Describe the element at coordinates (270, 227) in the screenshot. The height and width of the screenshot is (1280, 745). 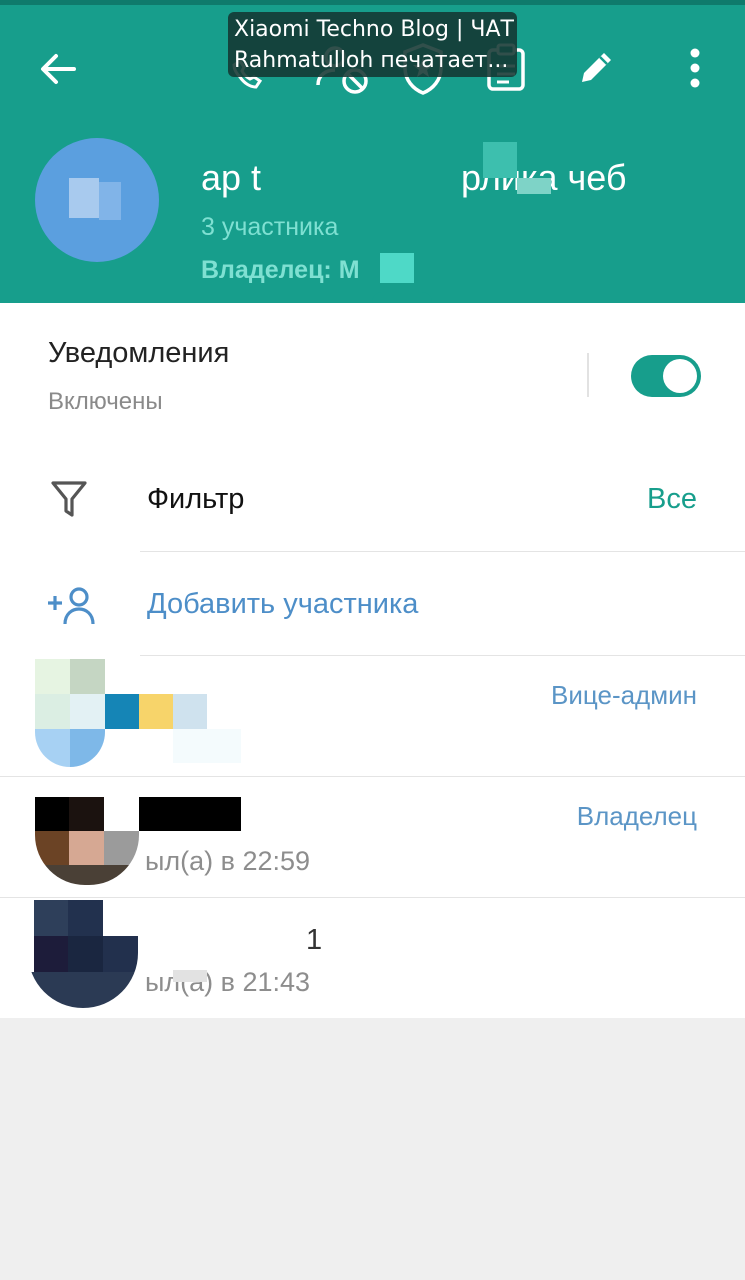
I see `member-count: 3 участника` at that location.